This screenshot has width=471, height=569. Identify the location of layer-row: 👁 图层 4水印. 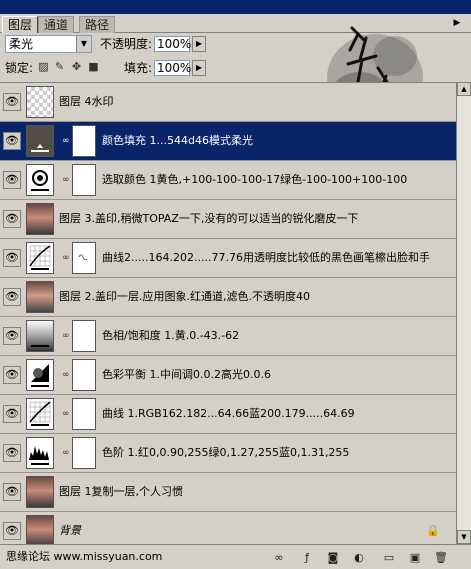
(228, 102).